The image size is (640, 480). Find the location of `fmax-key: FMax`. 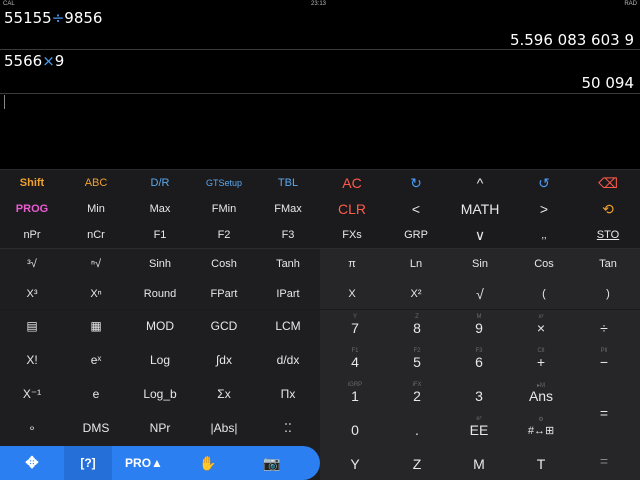

fmax-key: FMax is located at coordinates (288, 209).